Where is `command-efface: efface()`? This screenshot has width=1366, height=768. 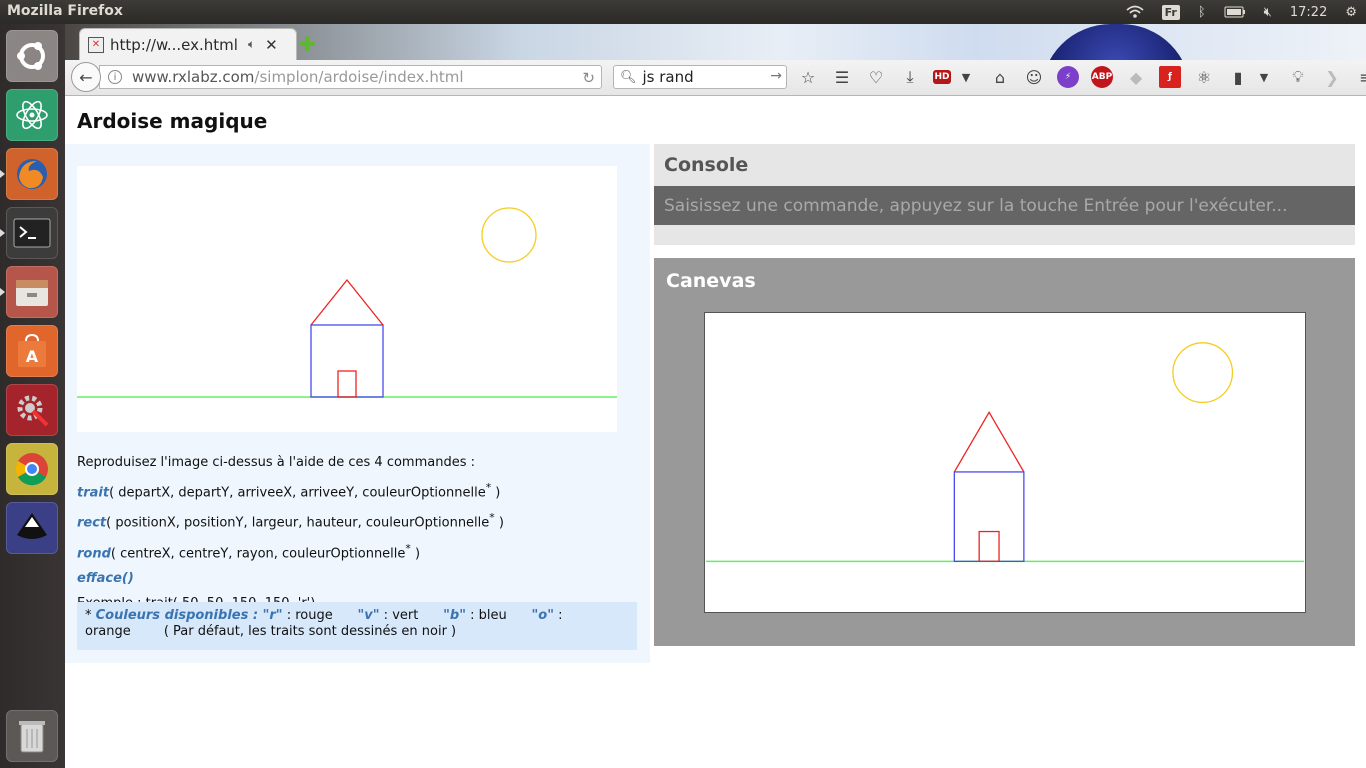
command-efface: efface() is located at coordinates (290, 578).